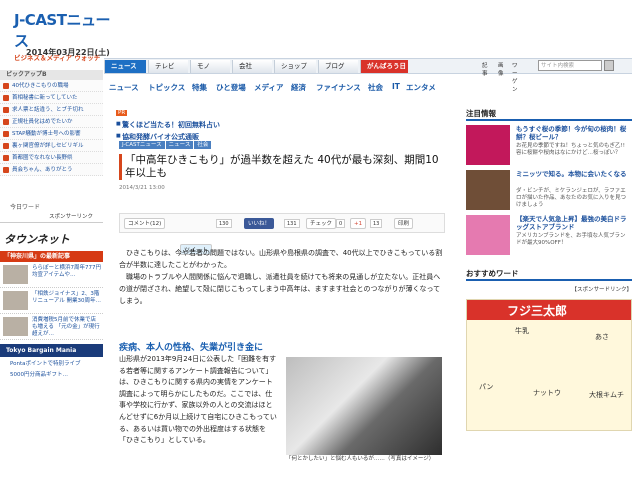 The width and height of the screenshot is (640, 478). I want to click on townnet-logo: タウンネット, so click(51, 241).